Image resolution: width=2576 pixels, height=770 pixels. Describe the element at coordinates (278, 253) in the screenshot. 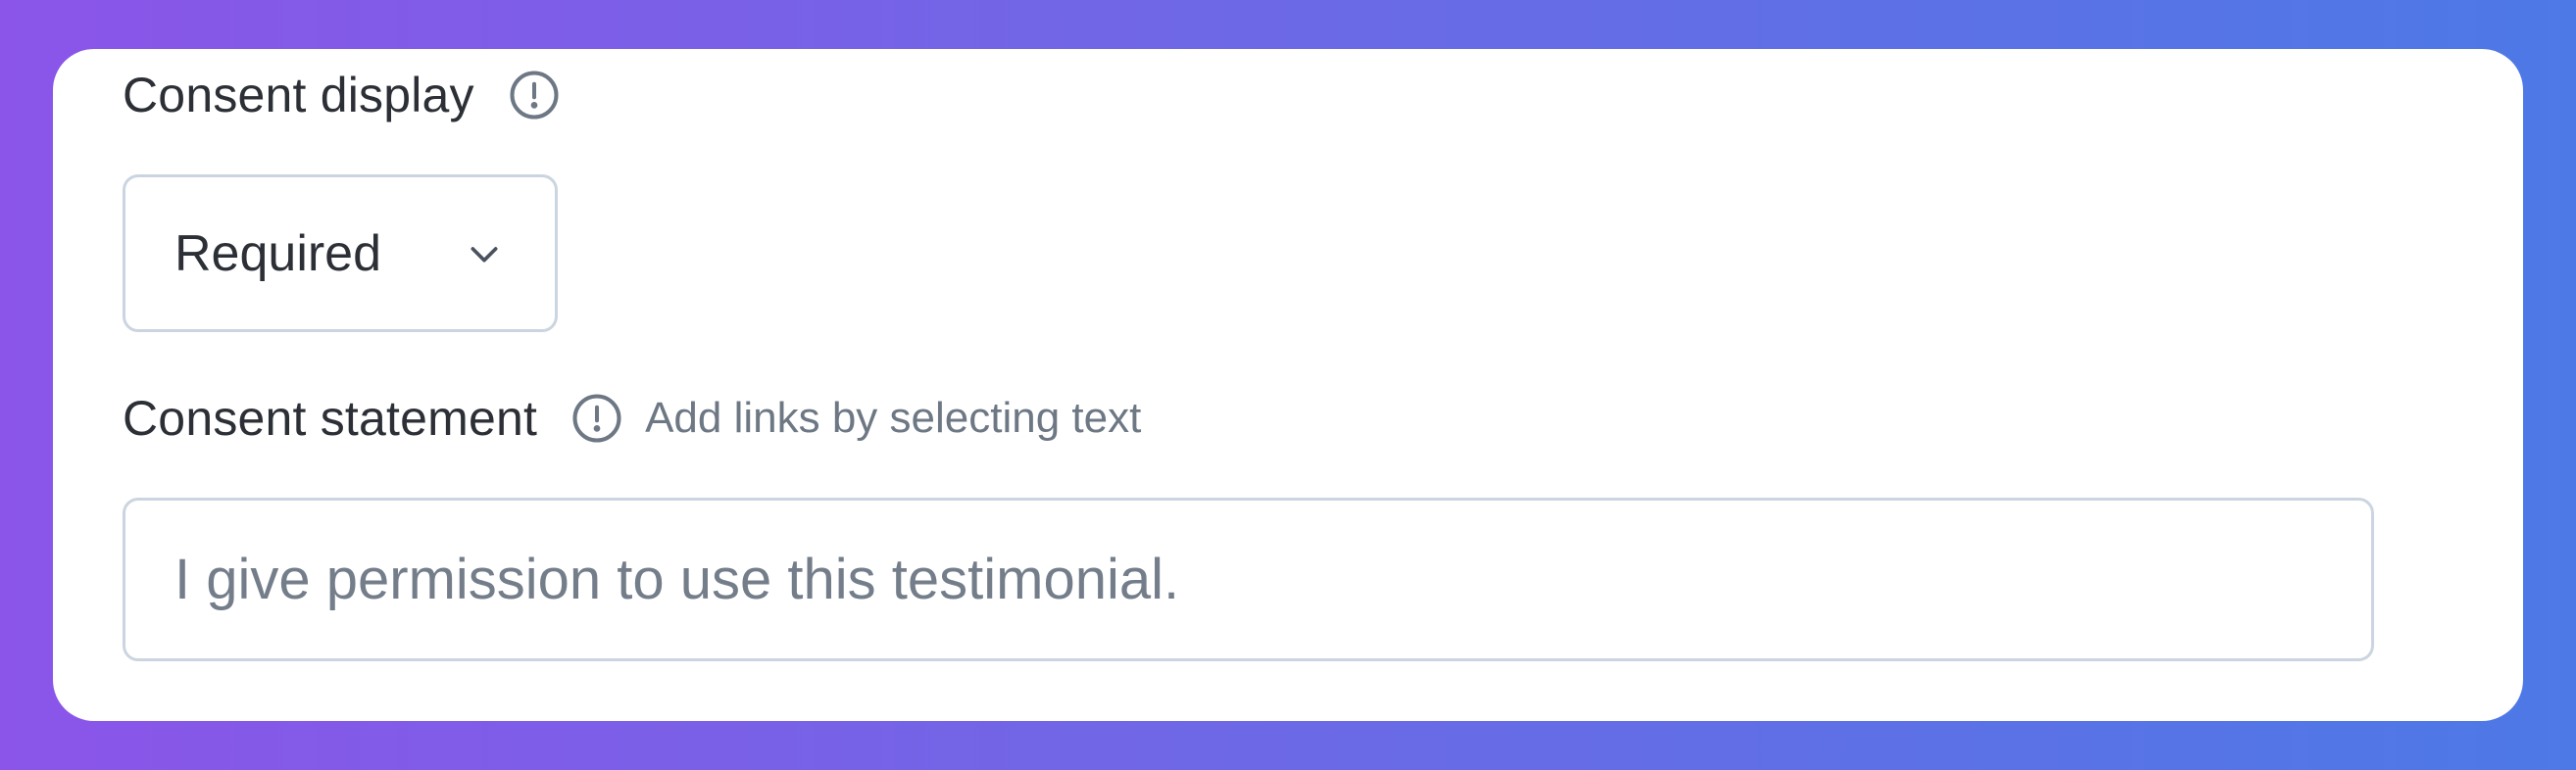

I see `consent-display-select-value: Required` at that location.